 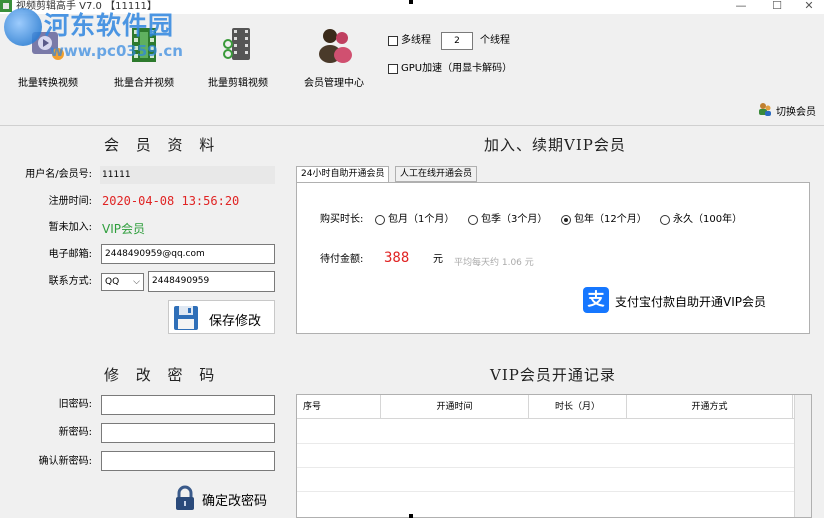 What do you see at coordinates (553, 375) in the screenshot?
I see `records-title: VIP会员开通记录` at bounding box center [553, 375].